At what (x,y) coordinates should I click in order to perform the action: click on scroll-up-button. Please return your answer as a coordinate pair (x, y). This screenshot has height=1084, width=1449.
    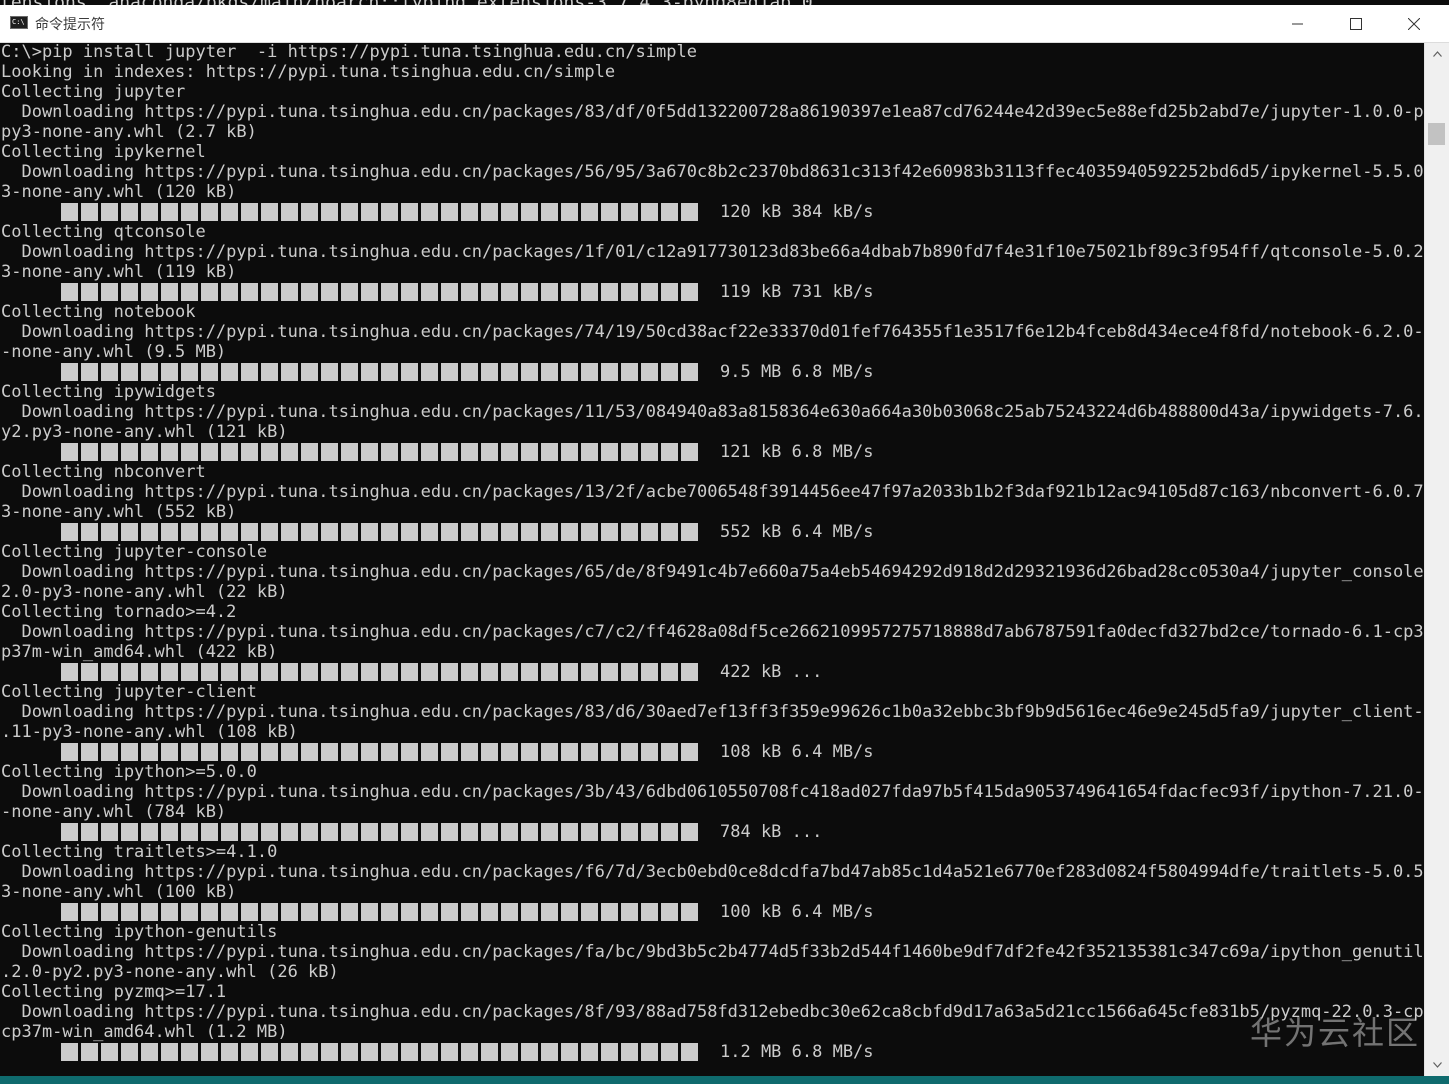
    Looking at the image, I should click on (1437, 54).